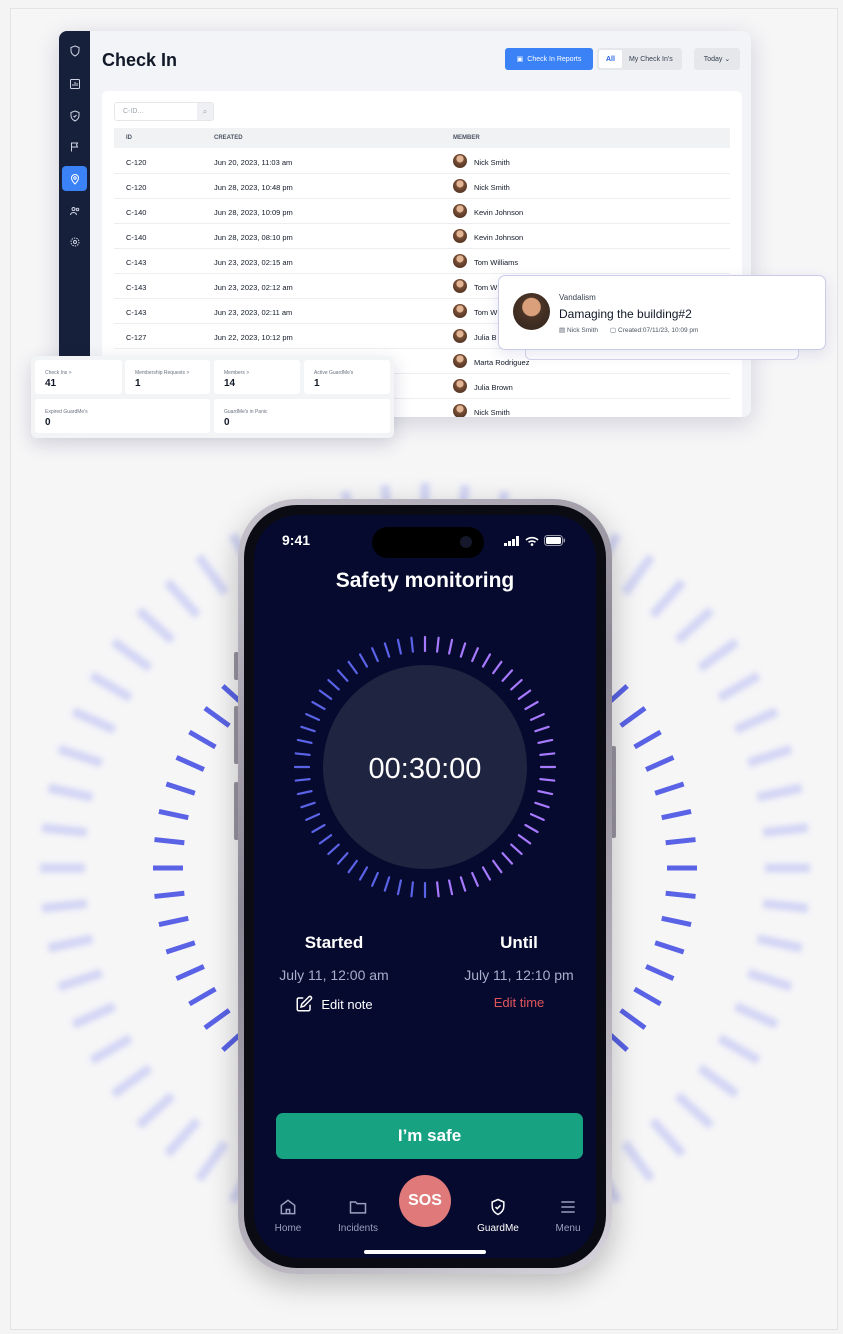 The width and height of the screenshot is (843, 1334). I want to click on shield-check-icon, so click(74, 115).